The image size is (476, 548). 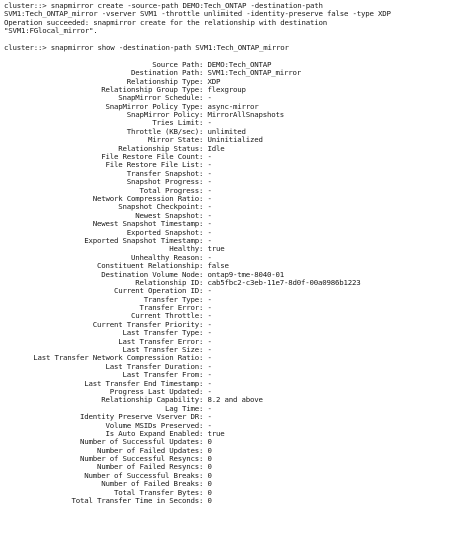 What do you see at coordinates (284, 282) in the screenshot?
I see `field-value: cab5fbc2-c3eb-11e7-8d0f-00a0986b1223` at bounding box center [284, 282].